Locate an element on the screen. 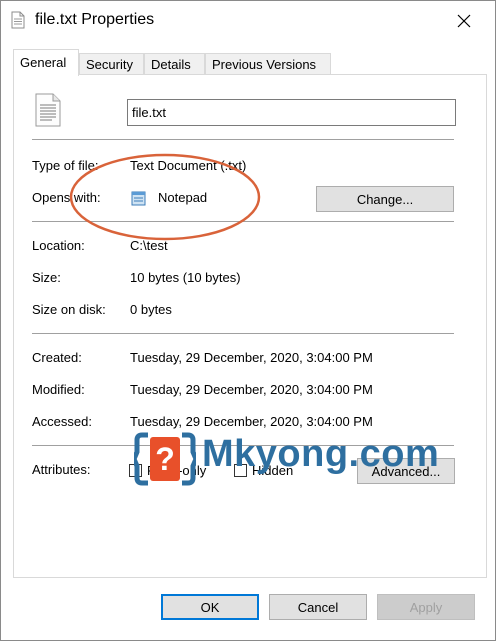  modified-label: Modified: is located at coordinates (58, 389).